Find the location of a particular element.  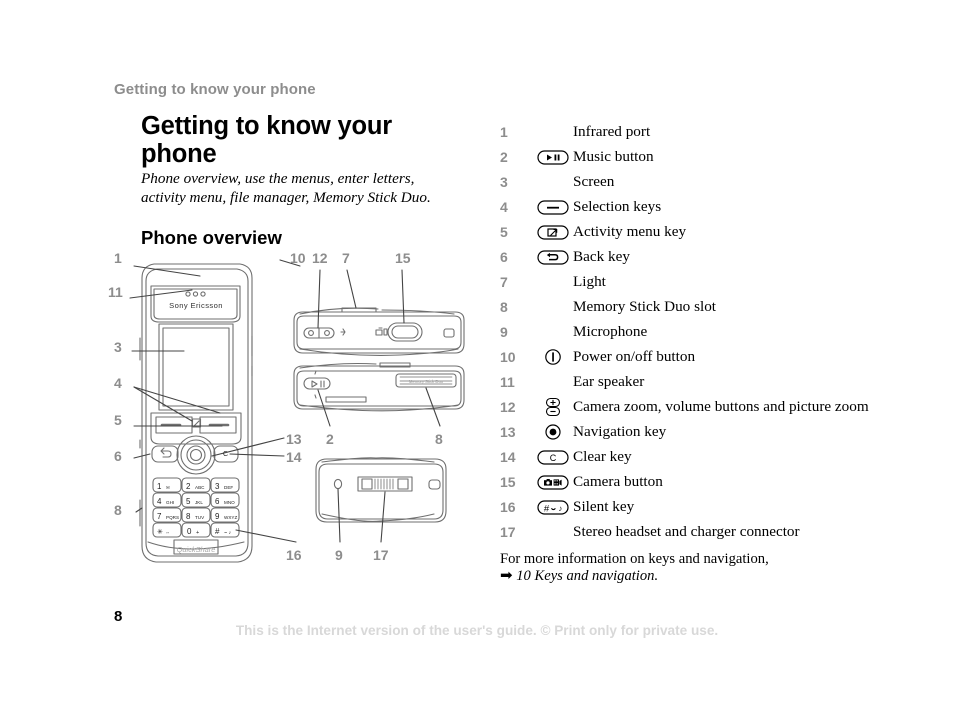

svg-text: PQRS is located at coordinates (172, 517).